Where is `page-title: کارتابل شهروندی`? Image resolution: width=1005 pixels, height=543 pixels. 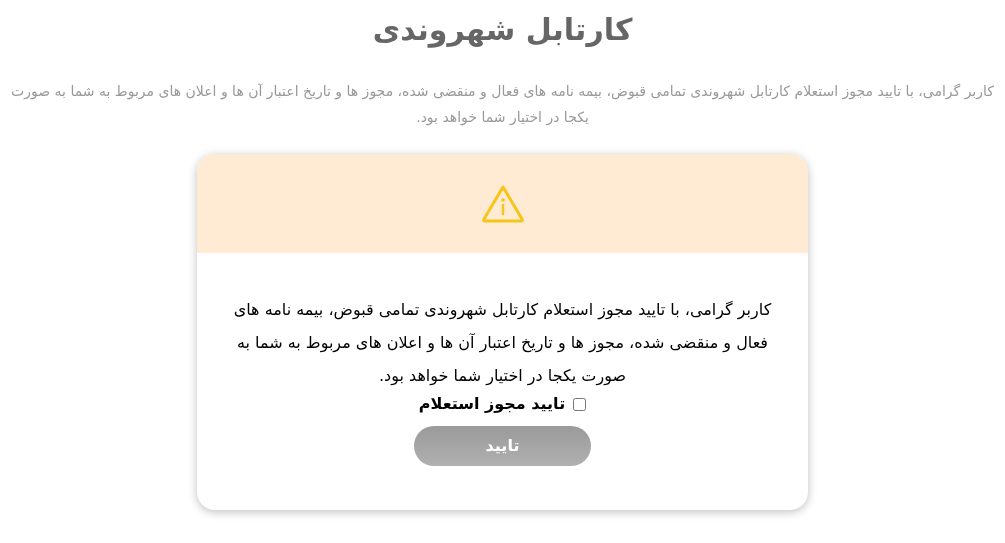 page-title: کارتابل شهروندی is located at coordinates (502, 30).